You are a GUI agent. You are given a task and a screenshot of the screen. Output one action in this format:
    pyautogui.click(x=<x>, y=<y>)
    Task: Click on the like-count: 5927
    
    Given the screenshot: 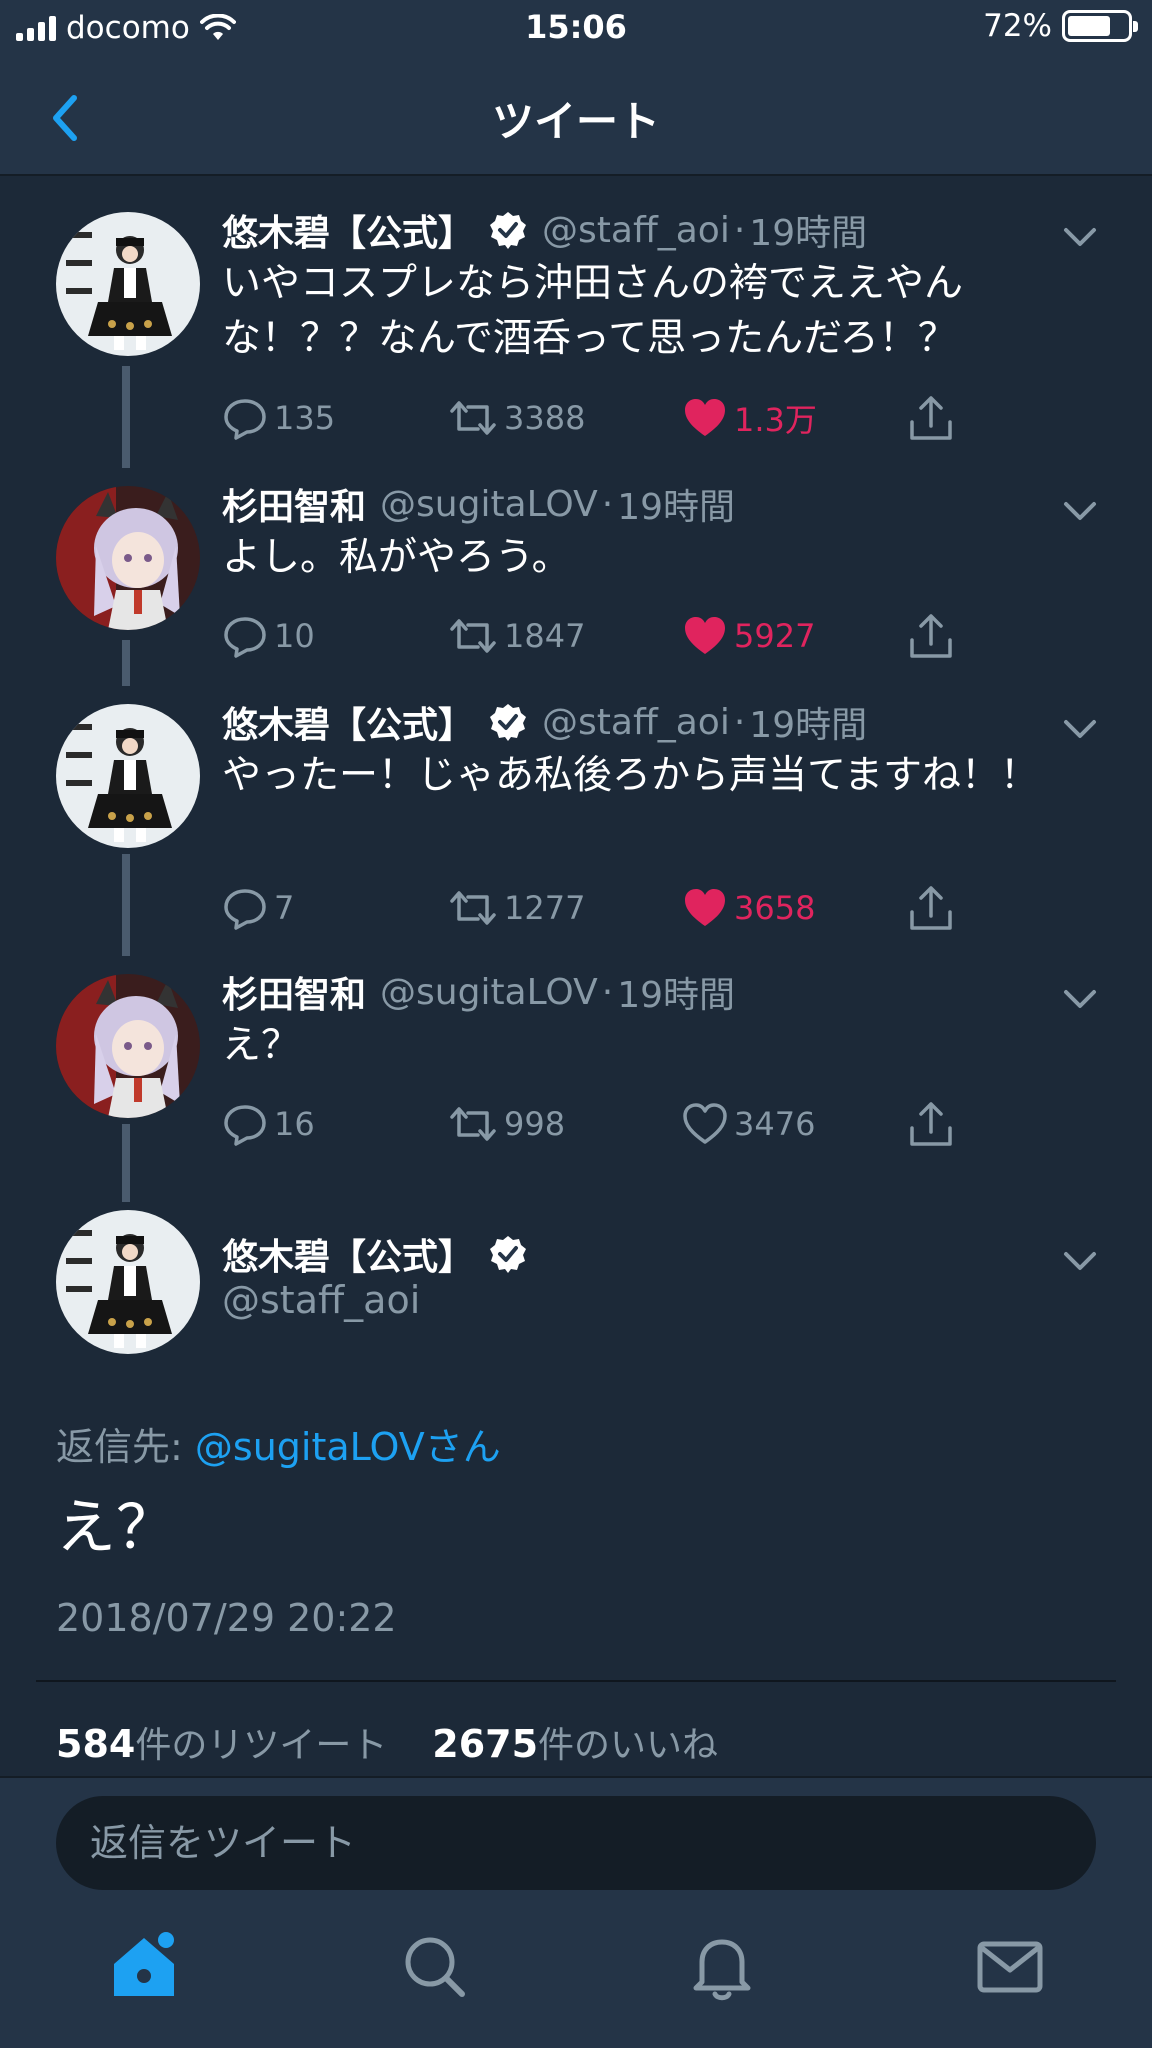 What is the action you would take?
    pyautogui.click(x=775, y=636)
    